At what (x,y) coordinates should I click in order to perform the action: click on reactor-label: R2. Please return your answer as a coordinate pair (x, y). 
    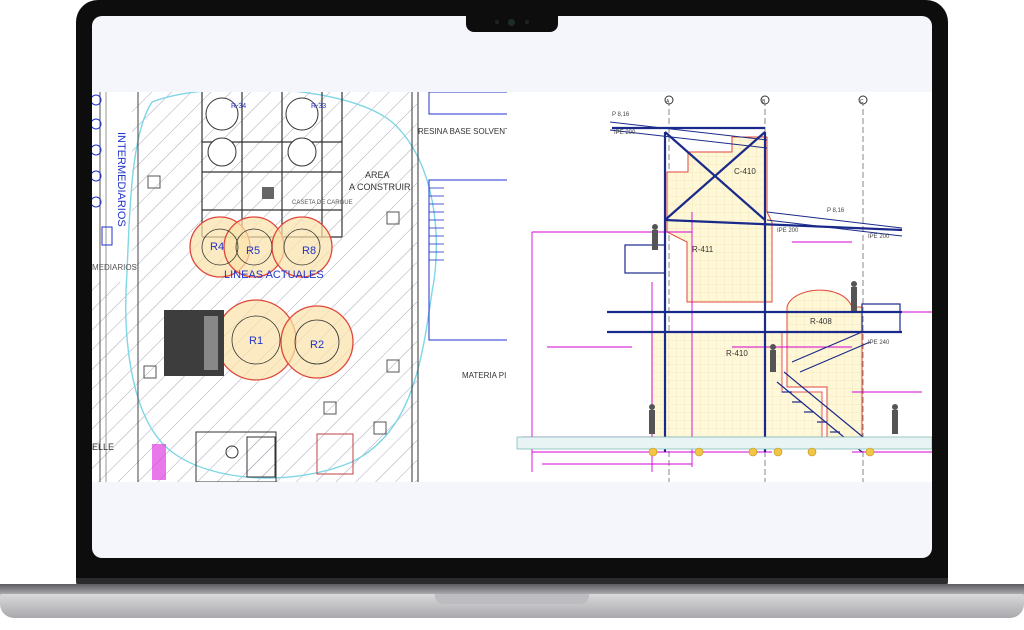
    Looking at the image, I should click on (317, 345).